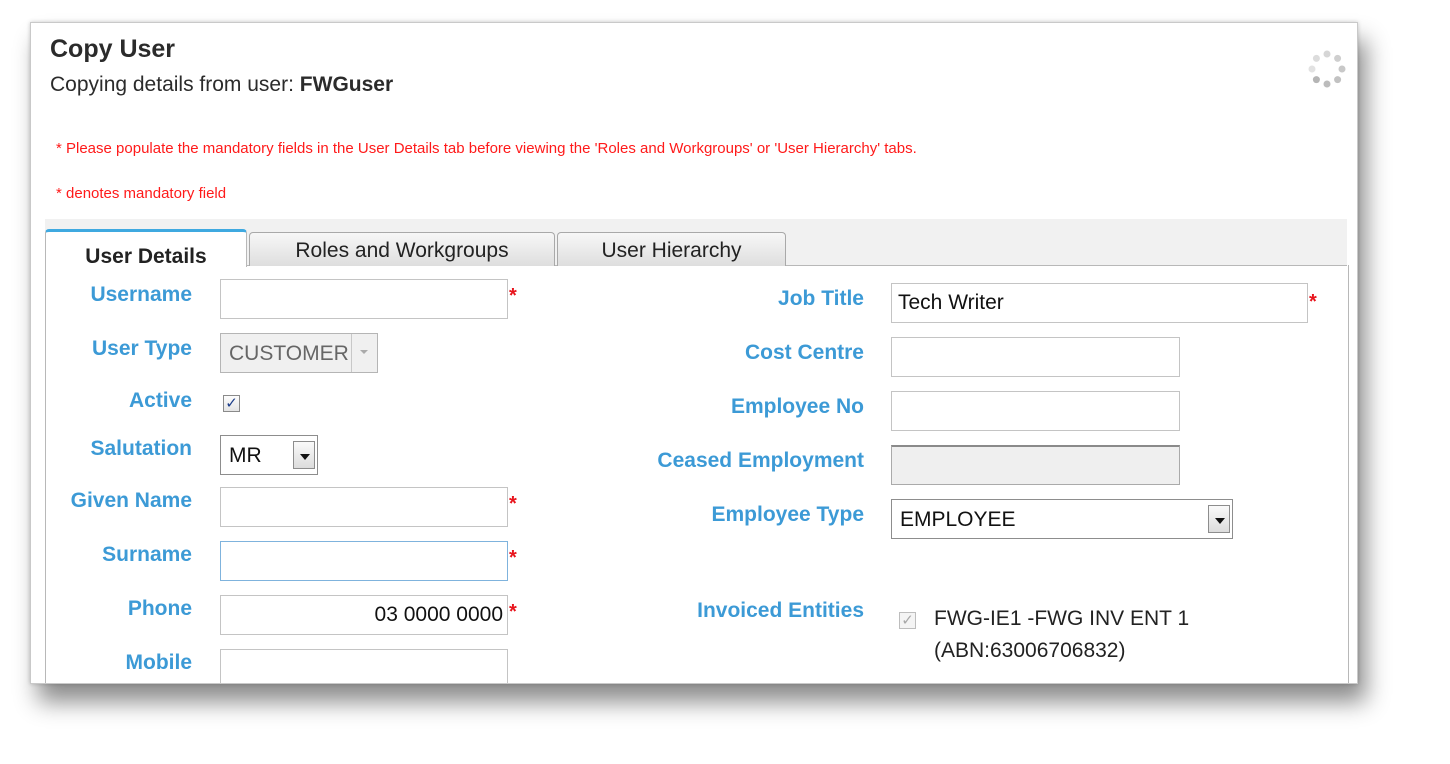 This screenshot has width=1450, height=764. What do you see at coordinates (1313, 302) in the screenshot?
I see `job-title-required-mark: *` at bounding box center [1313, 302].